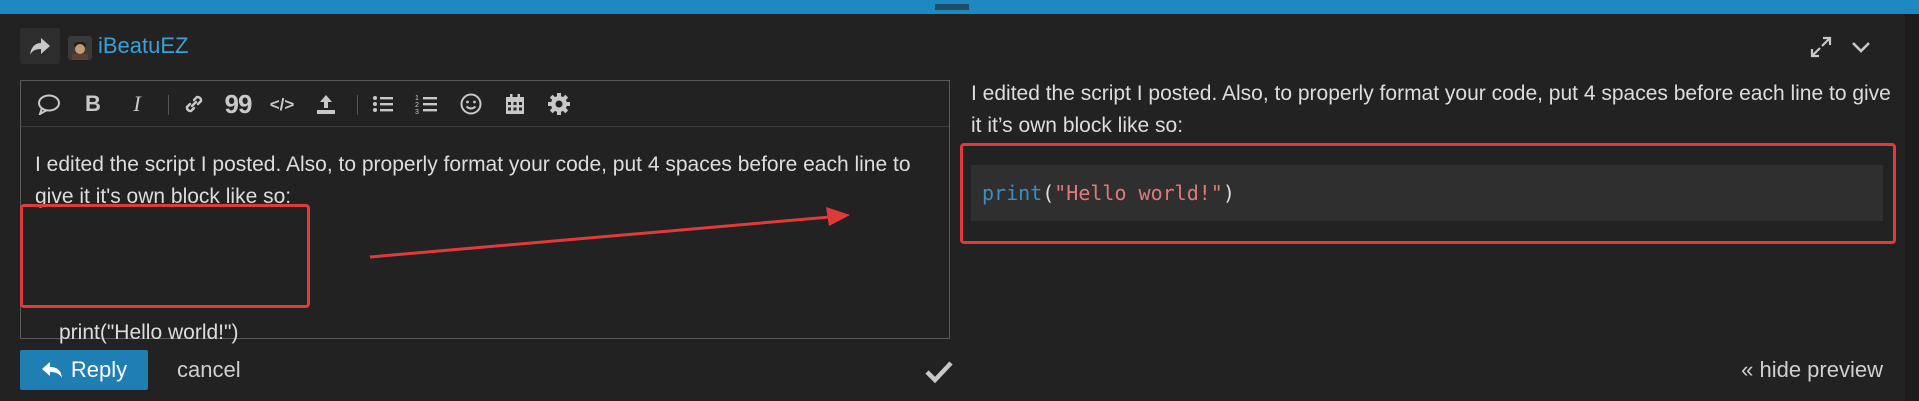 This screenshot has width=1919, height=401. Describe the element at coordinates (209, 370) in the screenshot. I see `cancel-link: cancel` at that location.